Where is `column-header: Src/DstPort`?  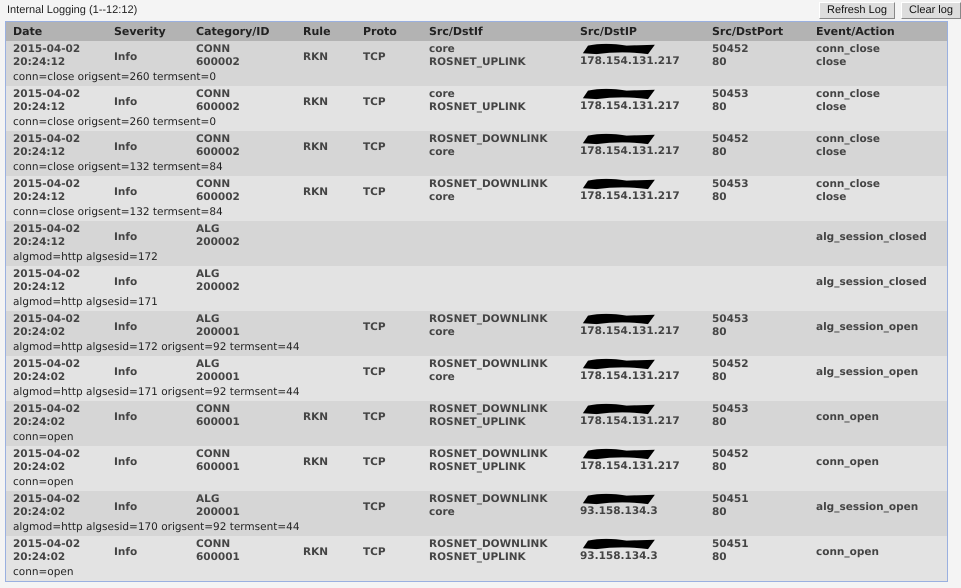
column-header: Src/DstPort is located at coordinates (748, 31).